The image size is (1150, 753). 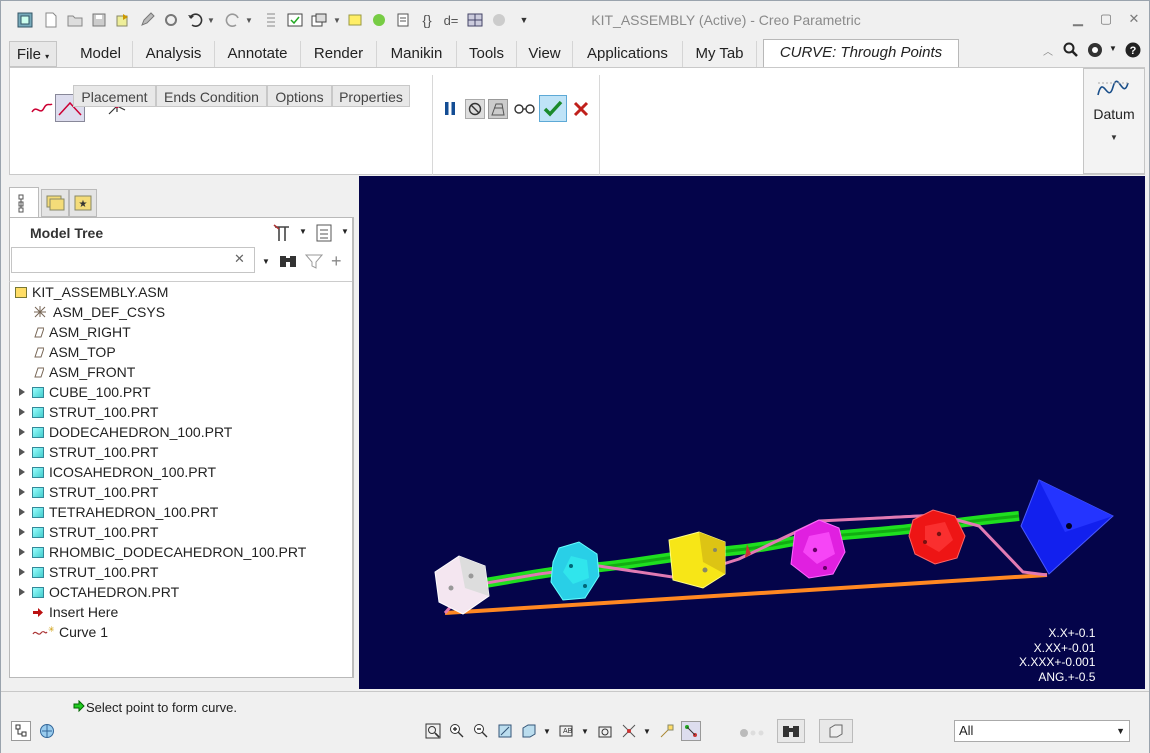 I want to click on part-icon, so click(x=38, y=552).